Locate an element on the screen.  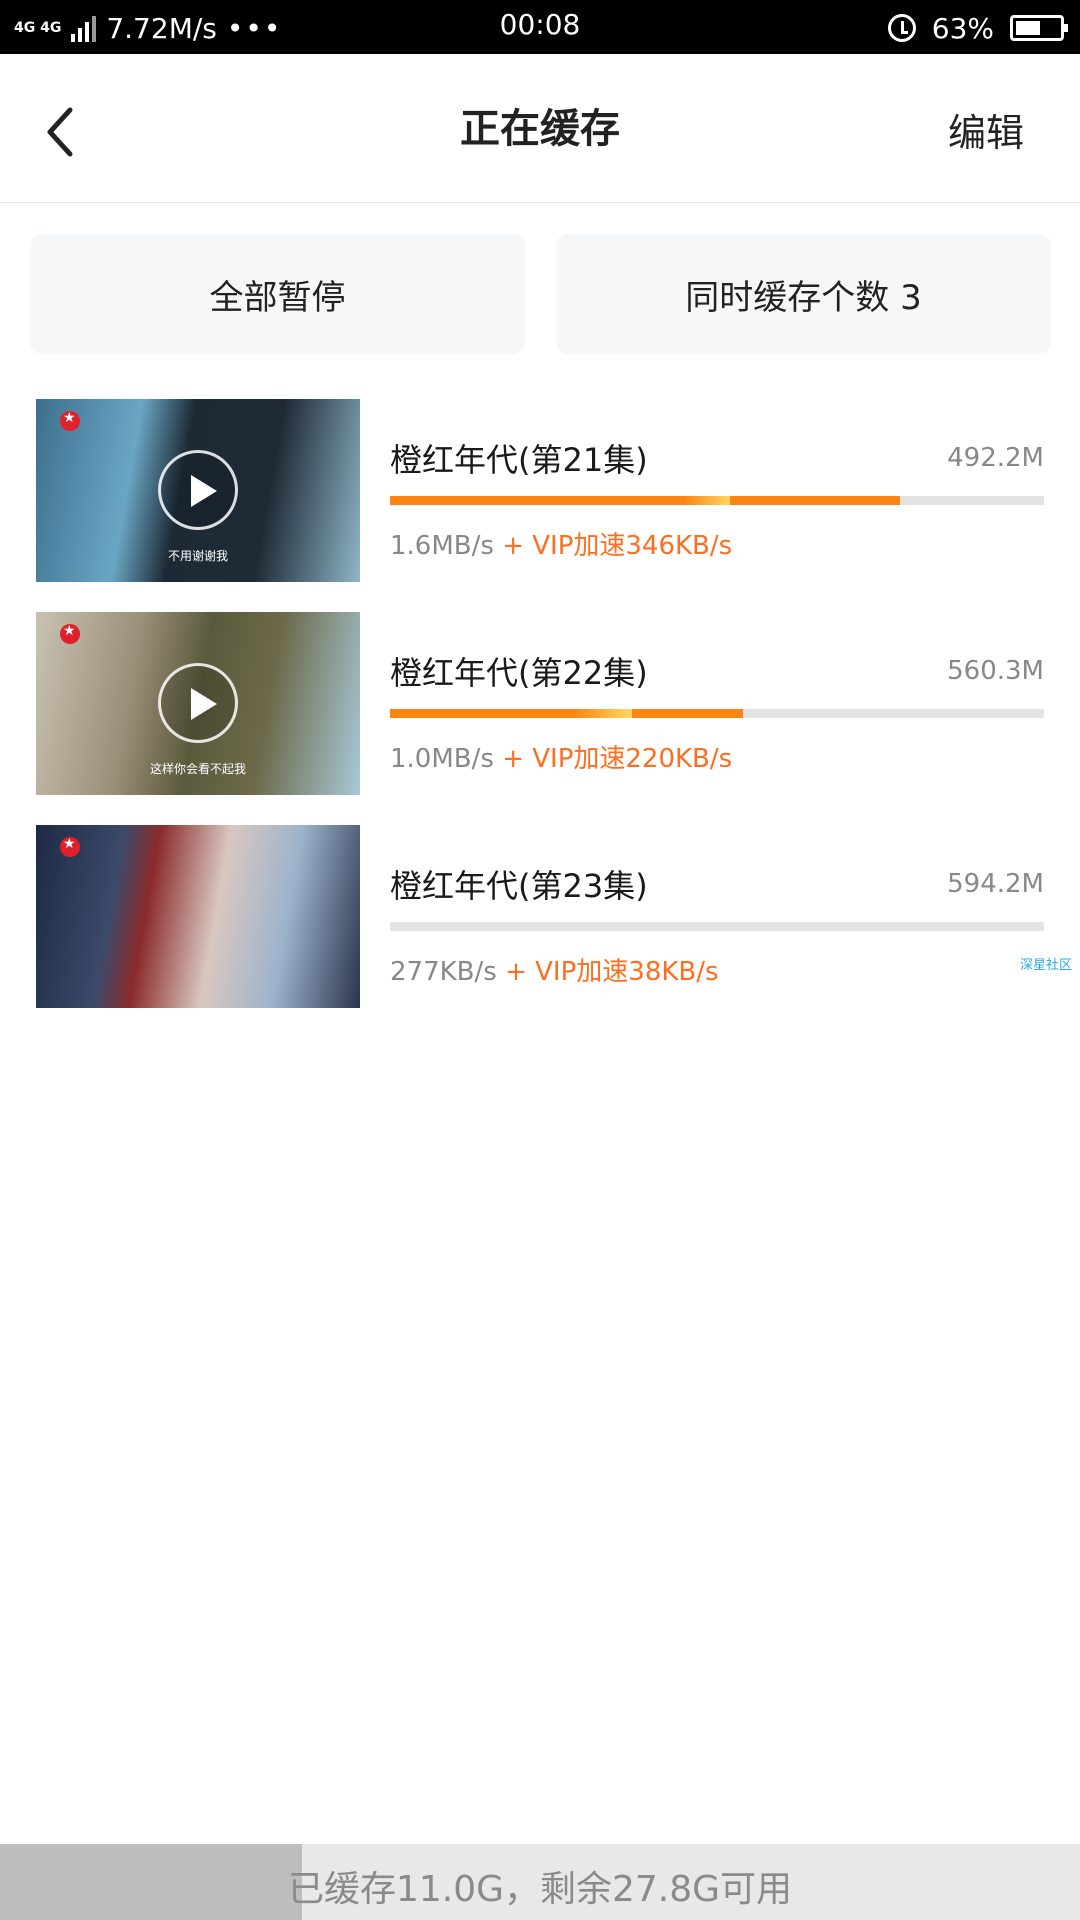
status-bar: 4G 4G 7.72M/s ••• 00:08 63% is located at coordinates (540, 27).